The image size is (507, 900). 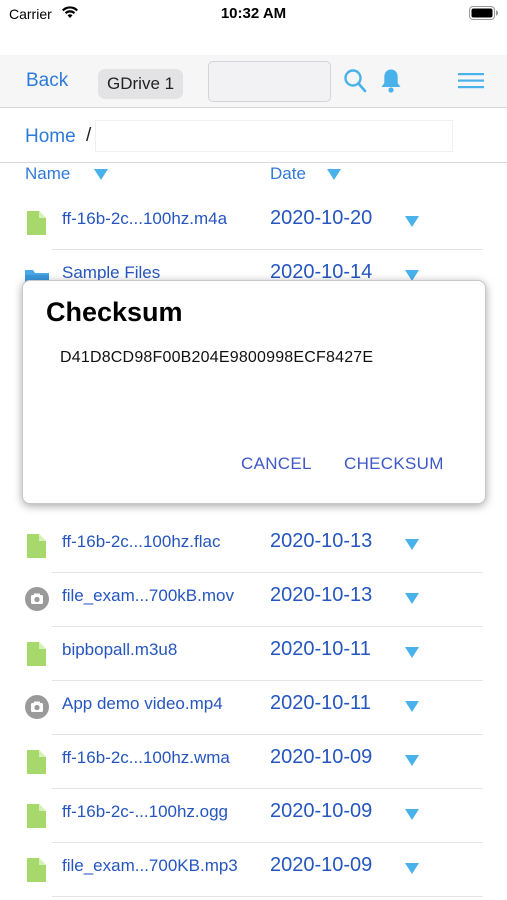 I want to click on list-item: ff-16b-2c...100hz.wma 2020-10-09, so click(x=253, y=762).